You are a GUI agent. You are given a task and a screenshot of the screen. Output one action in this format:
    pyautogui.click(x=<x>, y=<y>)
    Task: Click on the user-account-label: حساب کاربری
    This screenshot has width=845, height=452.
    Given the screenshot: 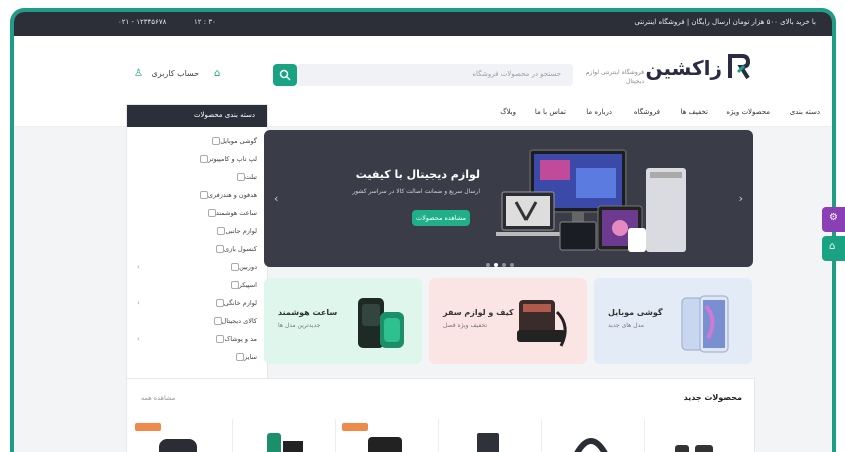 What is the action you would take?
    pyautogui.click(x=175, y=73)
    